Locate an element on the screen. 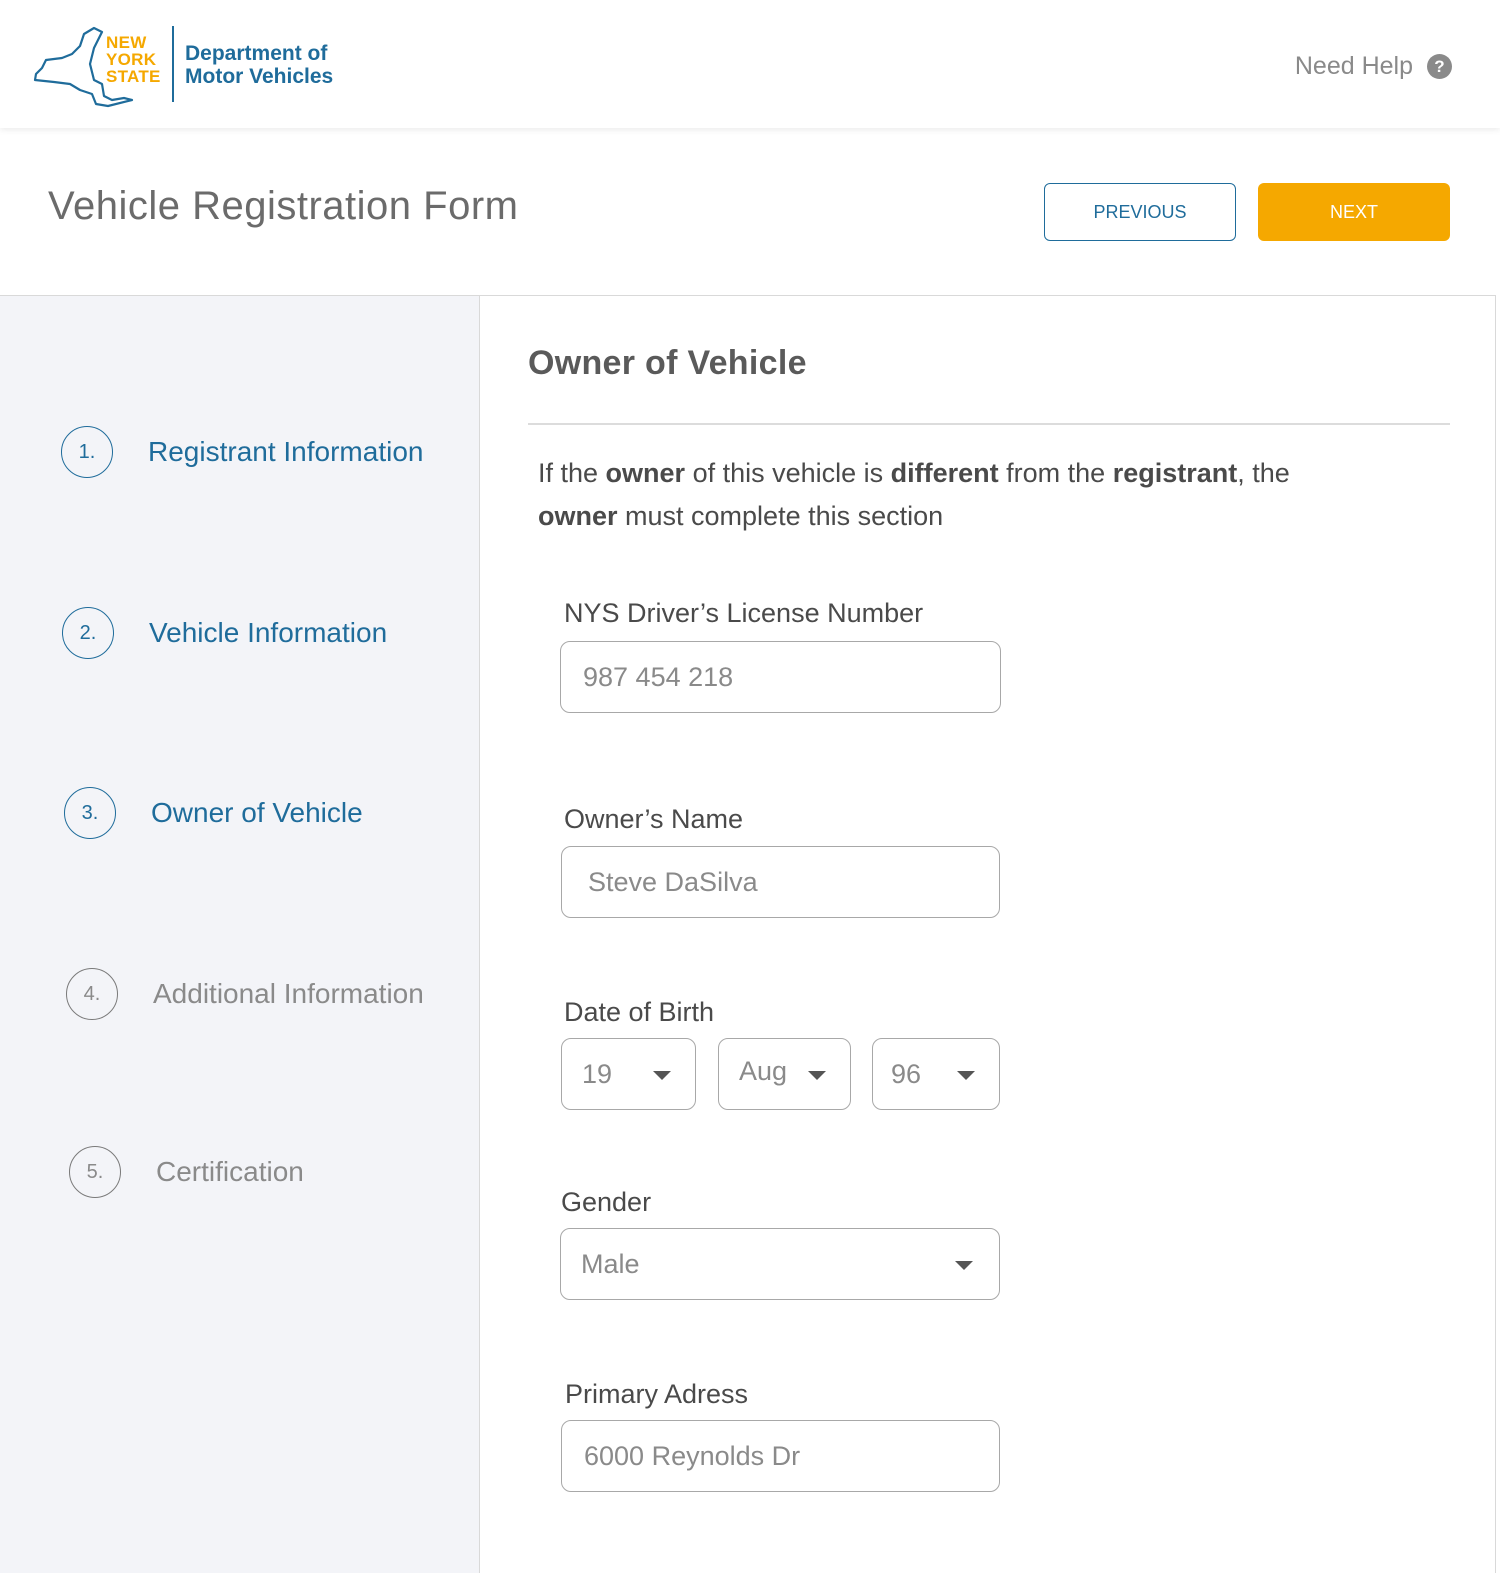 This screenshot has height=1573, width=1500. primary-address-label: Primary Adress is located at coordinates (657, 1394).